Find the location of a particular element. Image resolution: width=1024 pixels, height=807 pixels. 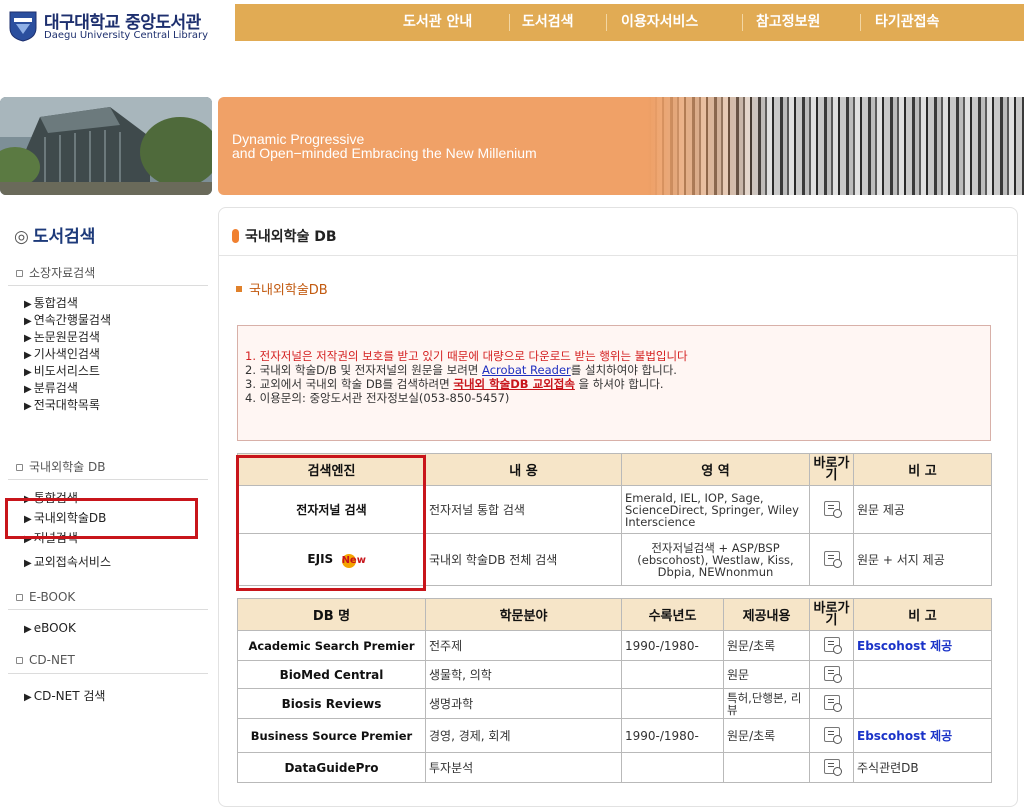

sidebar-section-ebook: E-BOOK is located at coordinates (45, 597).